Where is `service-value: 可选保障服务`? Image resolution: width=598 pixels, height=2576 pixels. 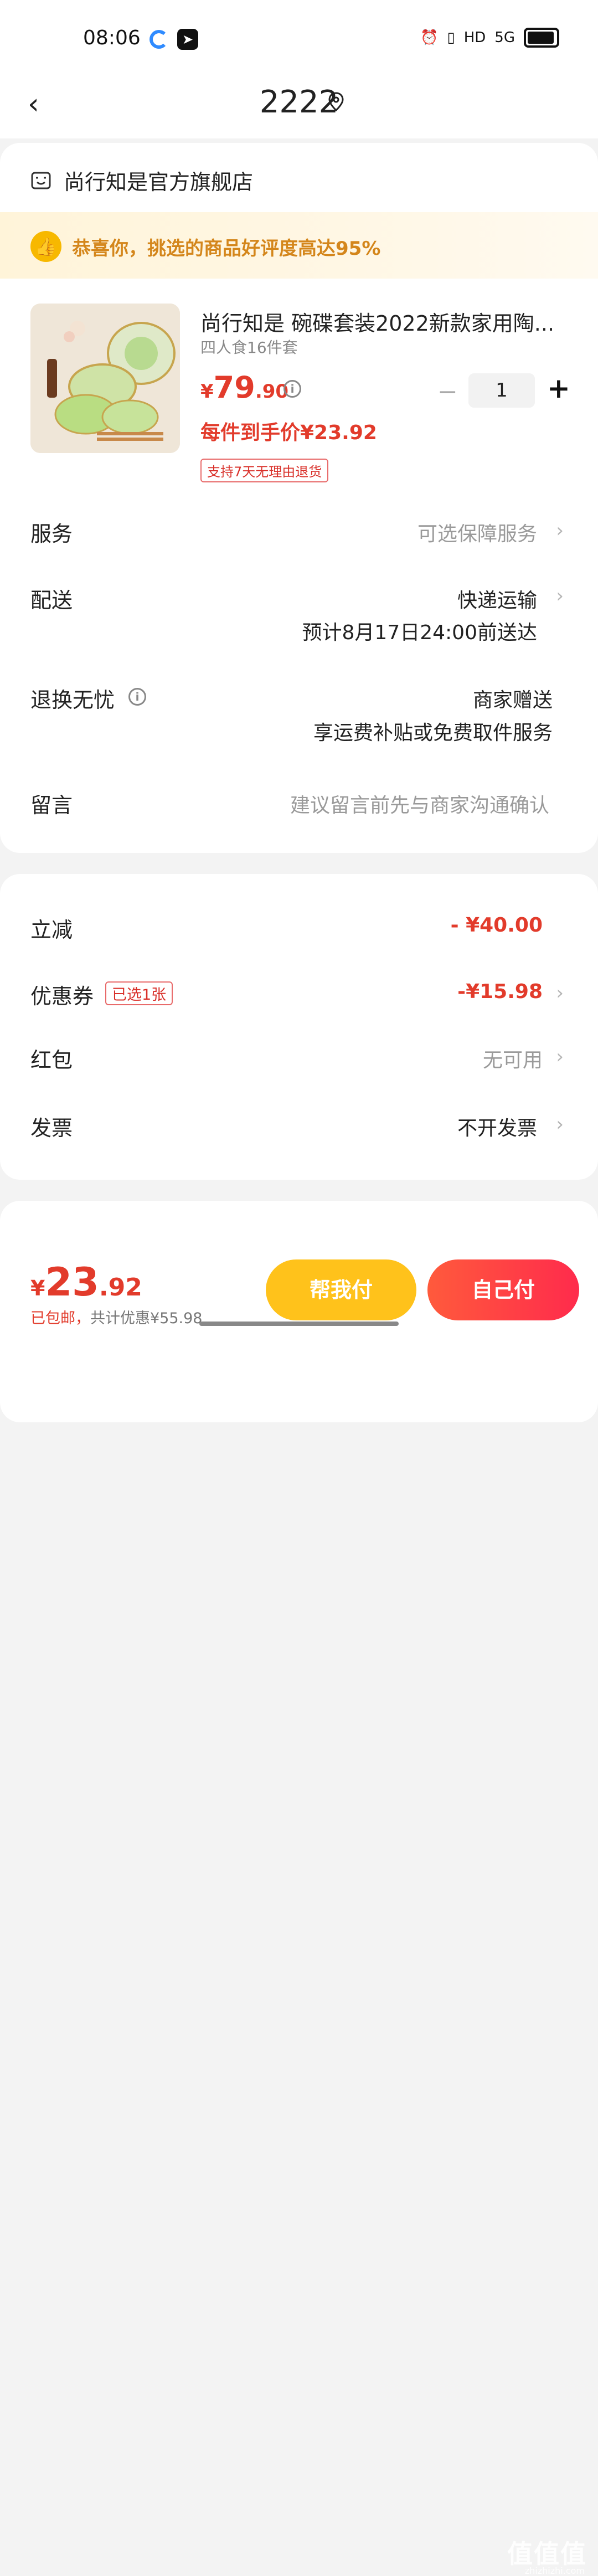 service-value: 可选保障服务 is located at coordinates (477, 532).